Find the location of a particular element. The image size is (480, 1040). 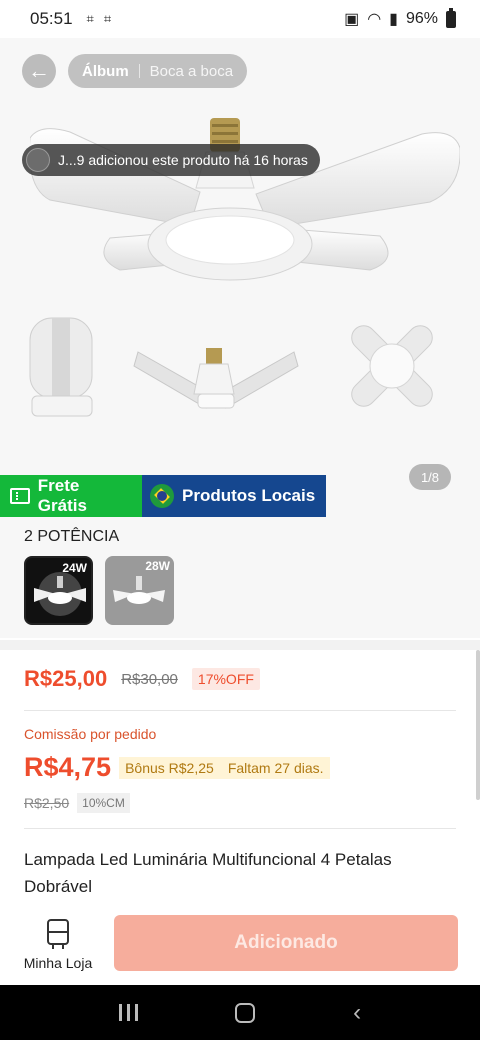

bonus-badge: Bônus R$2,25 Faltam 27 dias. is located at coordinates (224, 767).